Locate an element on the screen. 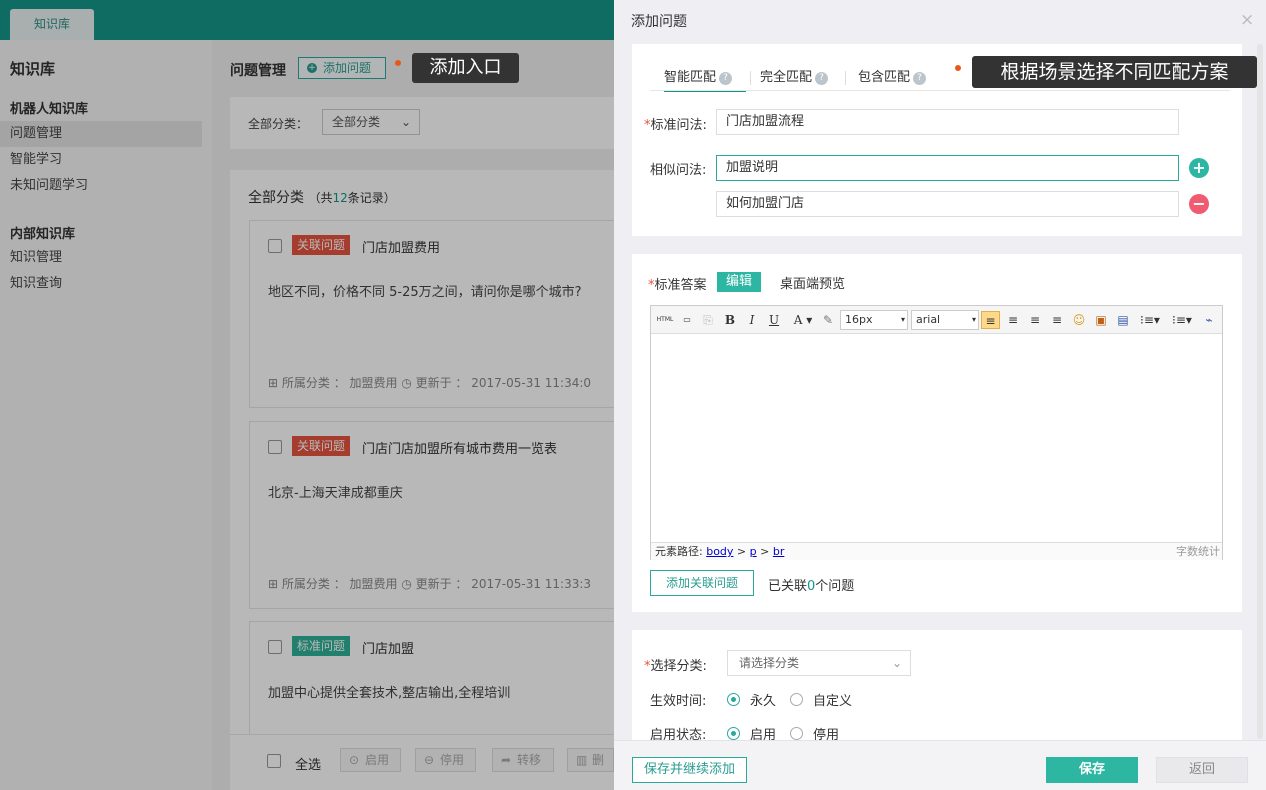 The width and height of the screenshot is (1266, 790). std-question-label: *标准问法: is located at coordinates (675, 123).